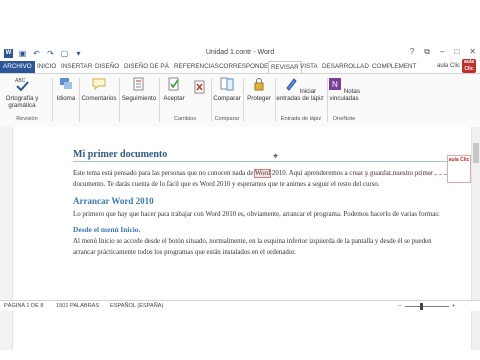 This screenshot has width=480, height=360. I want to click on group-onenote: OneNote, so click(344, 119).